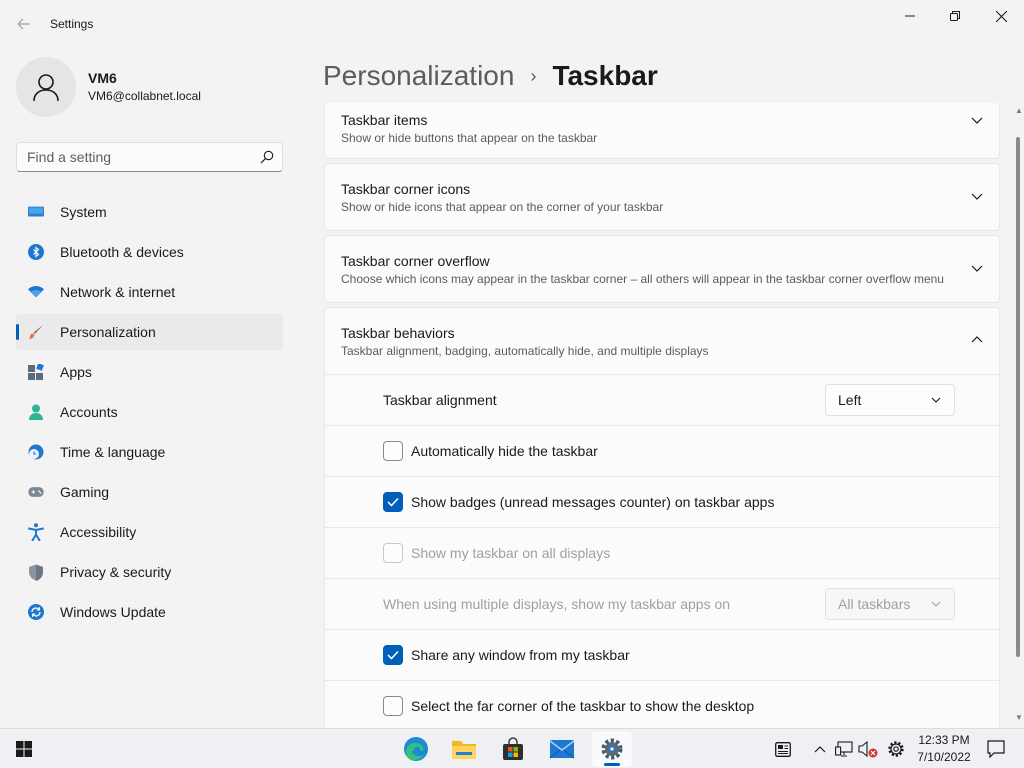 Image resolution: width=1024 pixels, height=768 pixels. I want to click on minimize-button, so click(910, 16).